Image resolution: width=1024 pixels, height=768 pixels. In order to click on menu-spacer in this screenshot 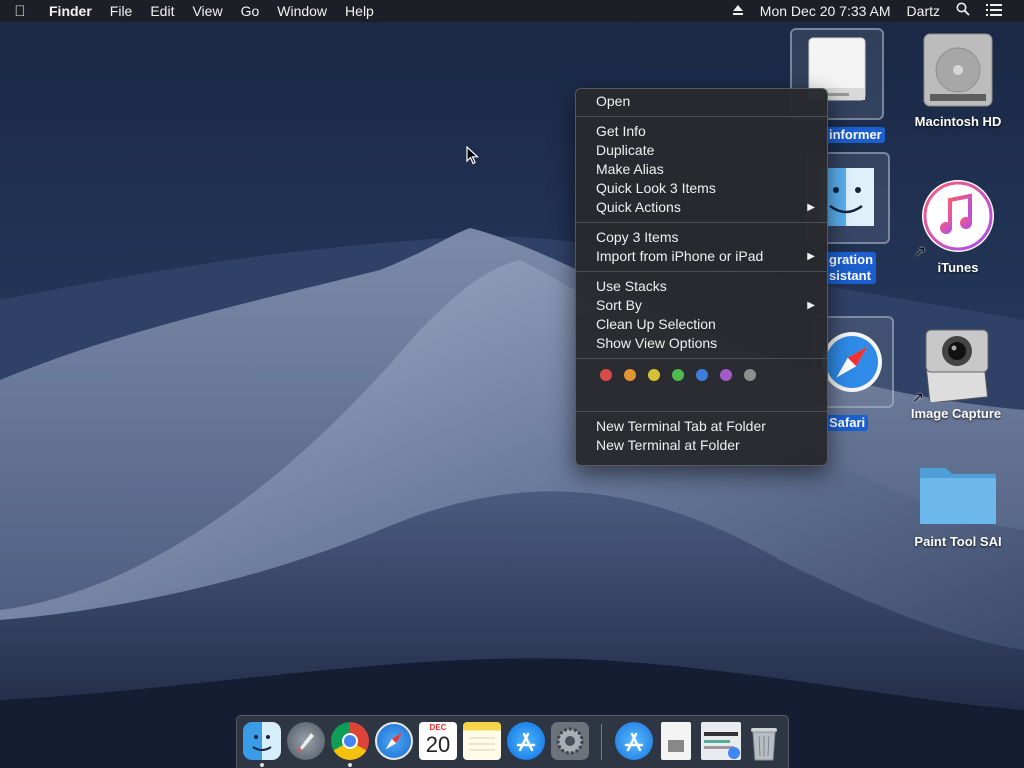, I will do `click(701, 396)`.